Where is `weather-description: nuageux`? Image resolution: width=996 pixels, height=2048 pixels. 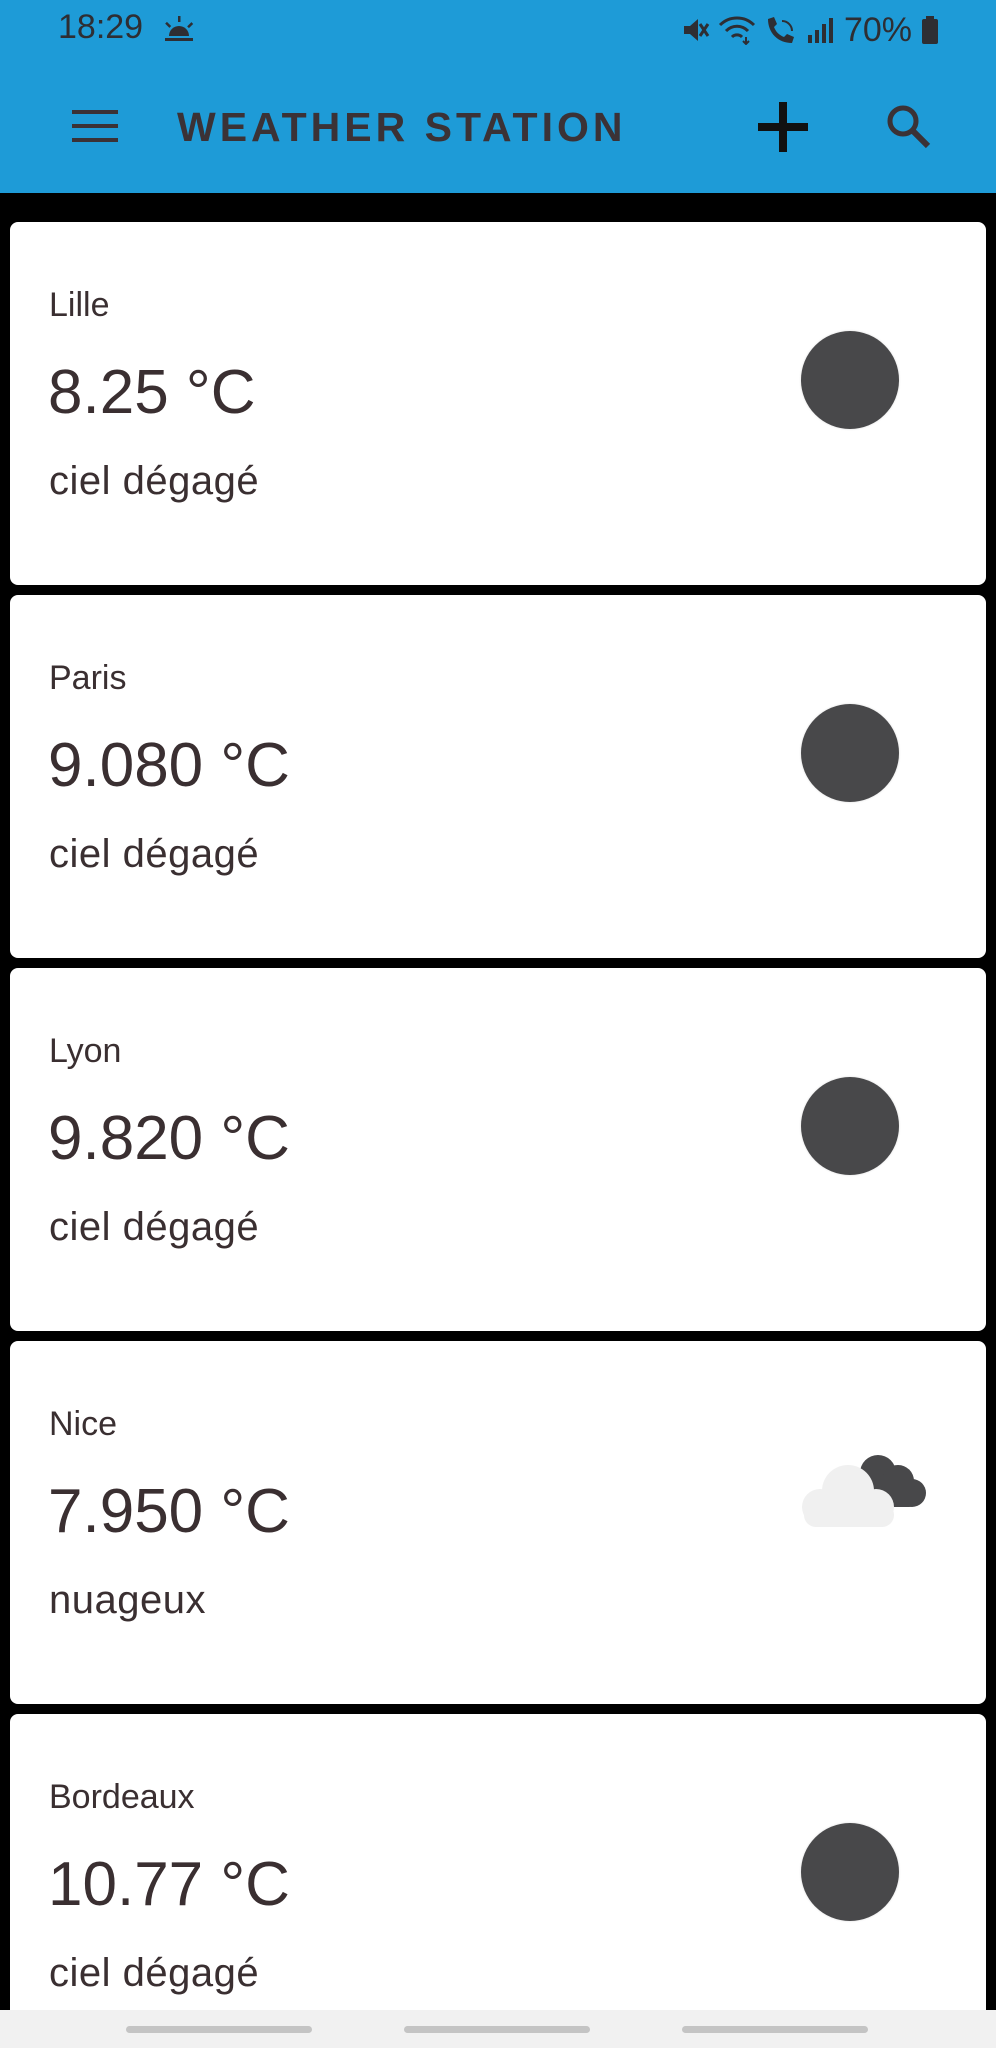 weather-description: nuageux is located at coordinates (127, 1600).